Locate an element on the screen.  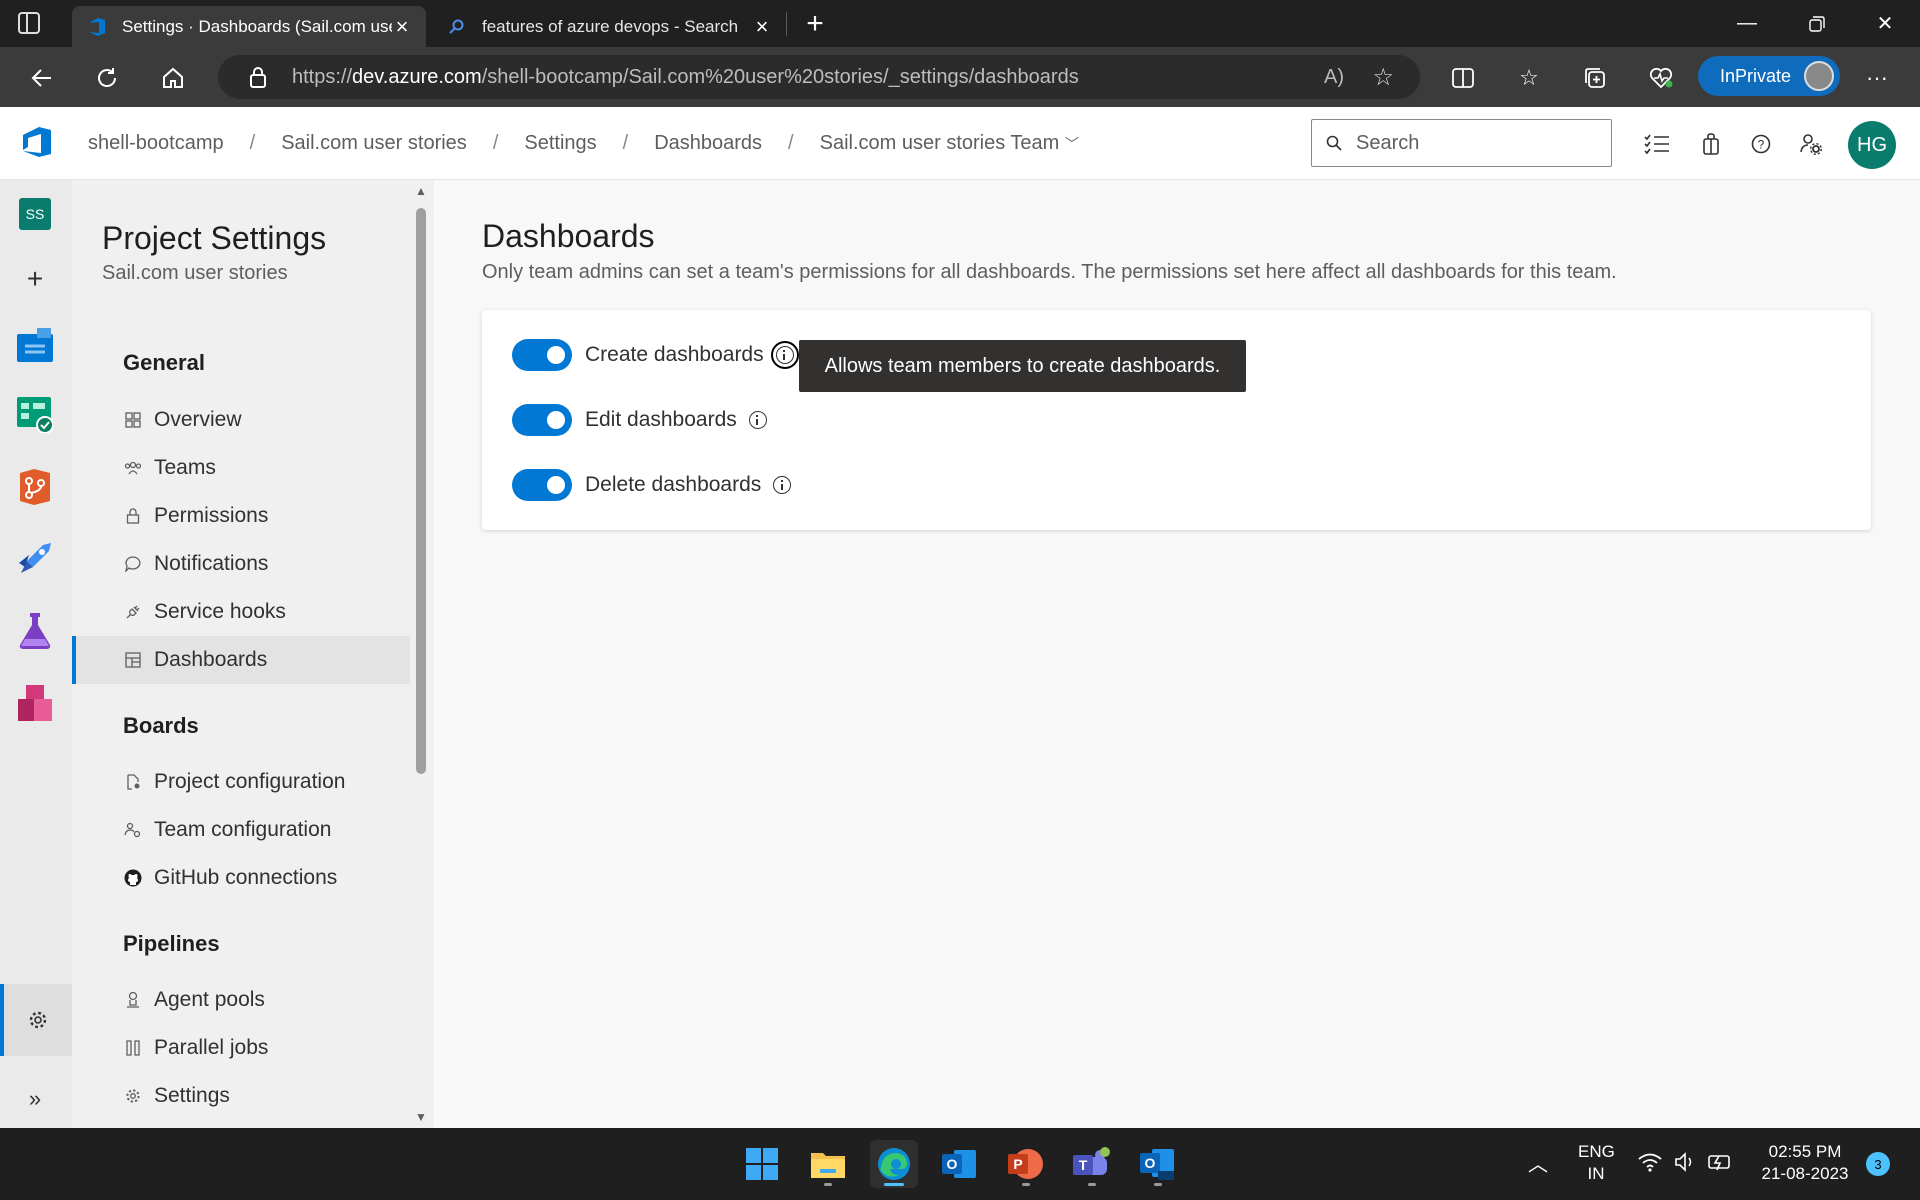
nav-teams: Teams is located at coordinates (241, 468).